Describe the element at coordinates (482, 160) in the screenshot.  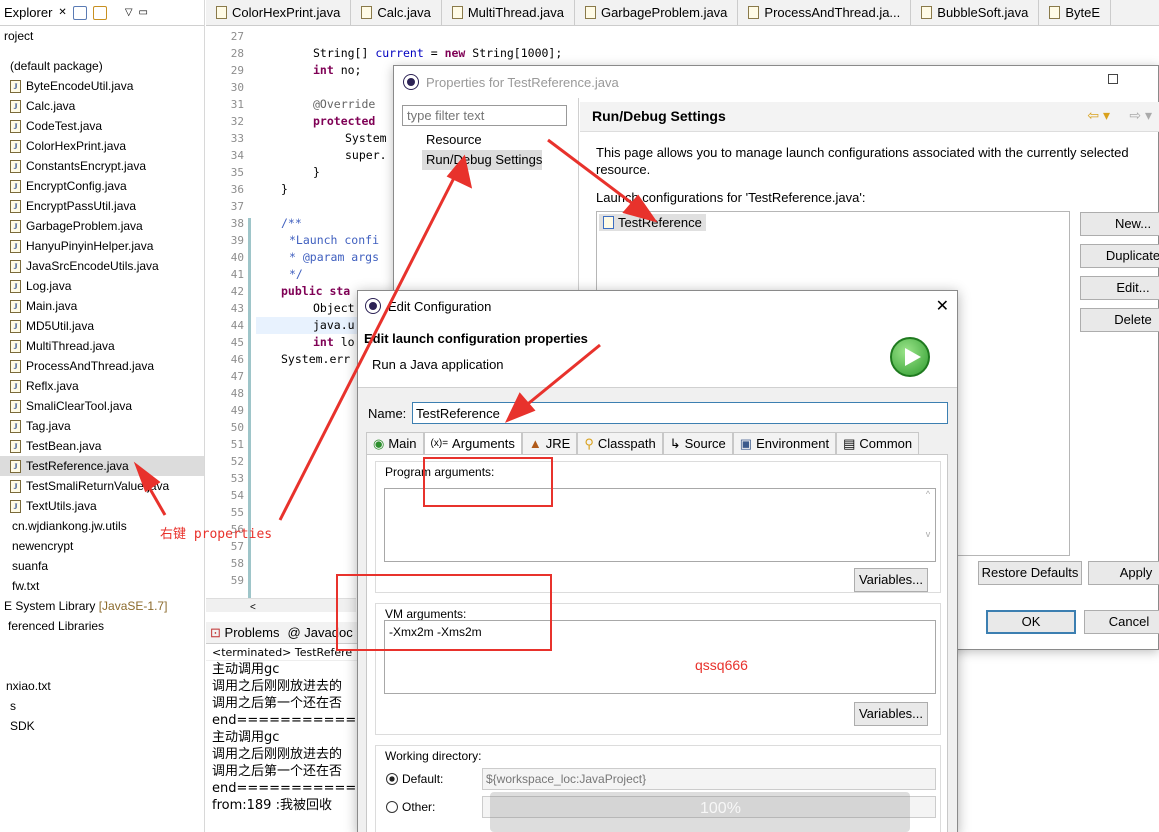
I see `nav-item-run-debug: Run/Debug Settings` at that location.